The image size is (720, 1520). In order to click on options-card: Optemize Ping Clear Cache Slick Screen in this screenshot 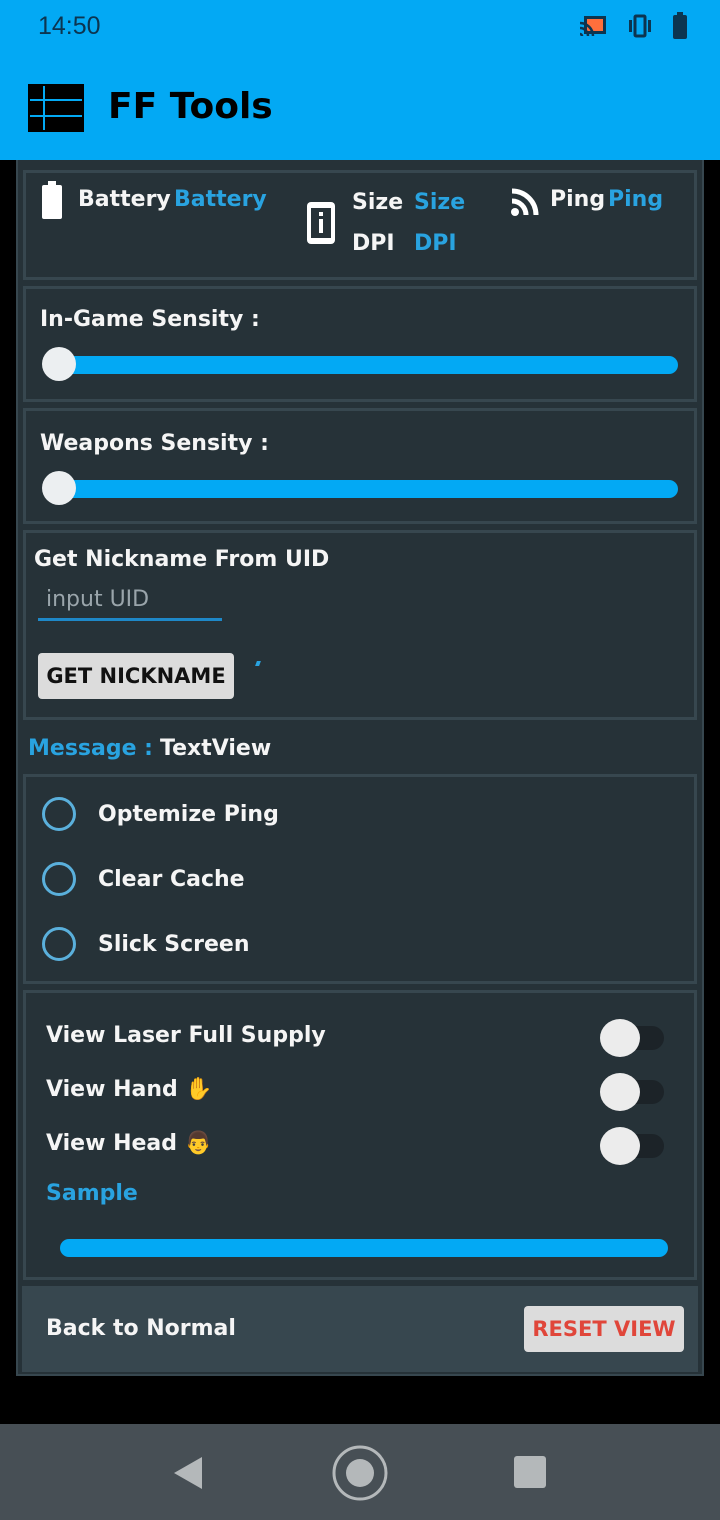, I will do `click(360, 879)`.